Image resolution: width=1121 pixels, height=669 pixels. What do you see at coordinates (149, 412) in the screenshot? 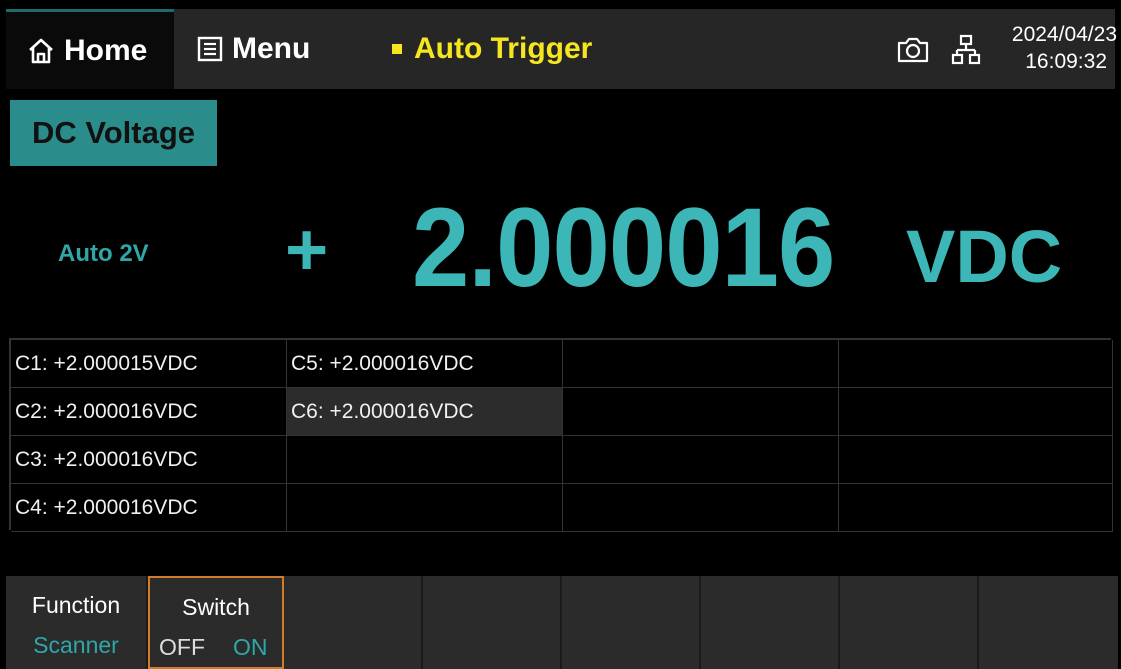
I see `channel-cell-c2: C2: +2.000016VDC` at bounding box center [149, 412].